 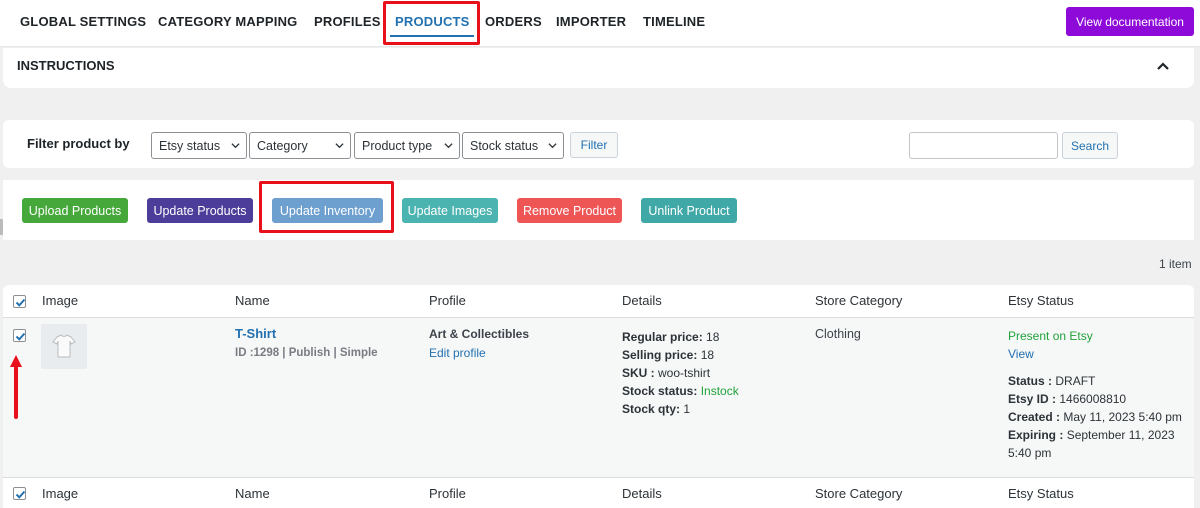 I want to click on tshirt-icon, so click(x=64, y=346).